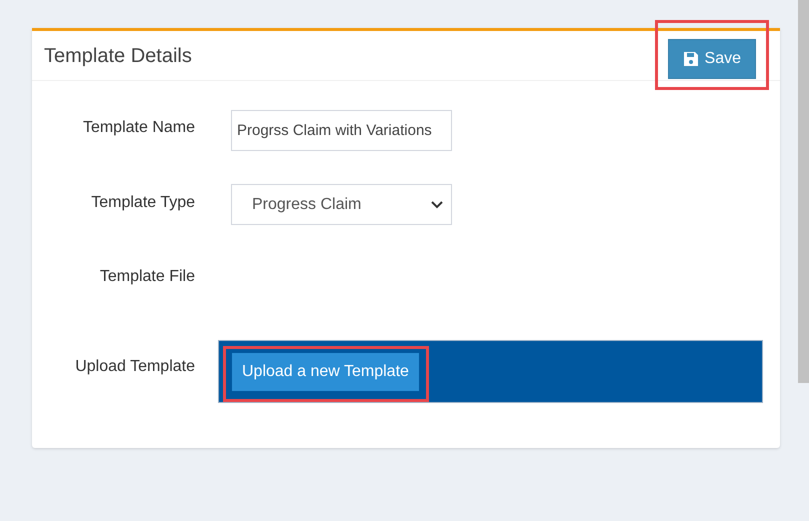  I want to click on field-label: Template Name, so click(138, 128).